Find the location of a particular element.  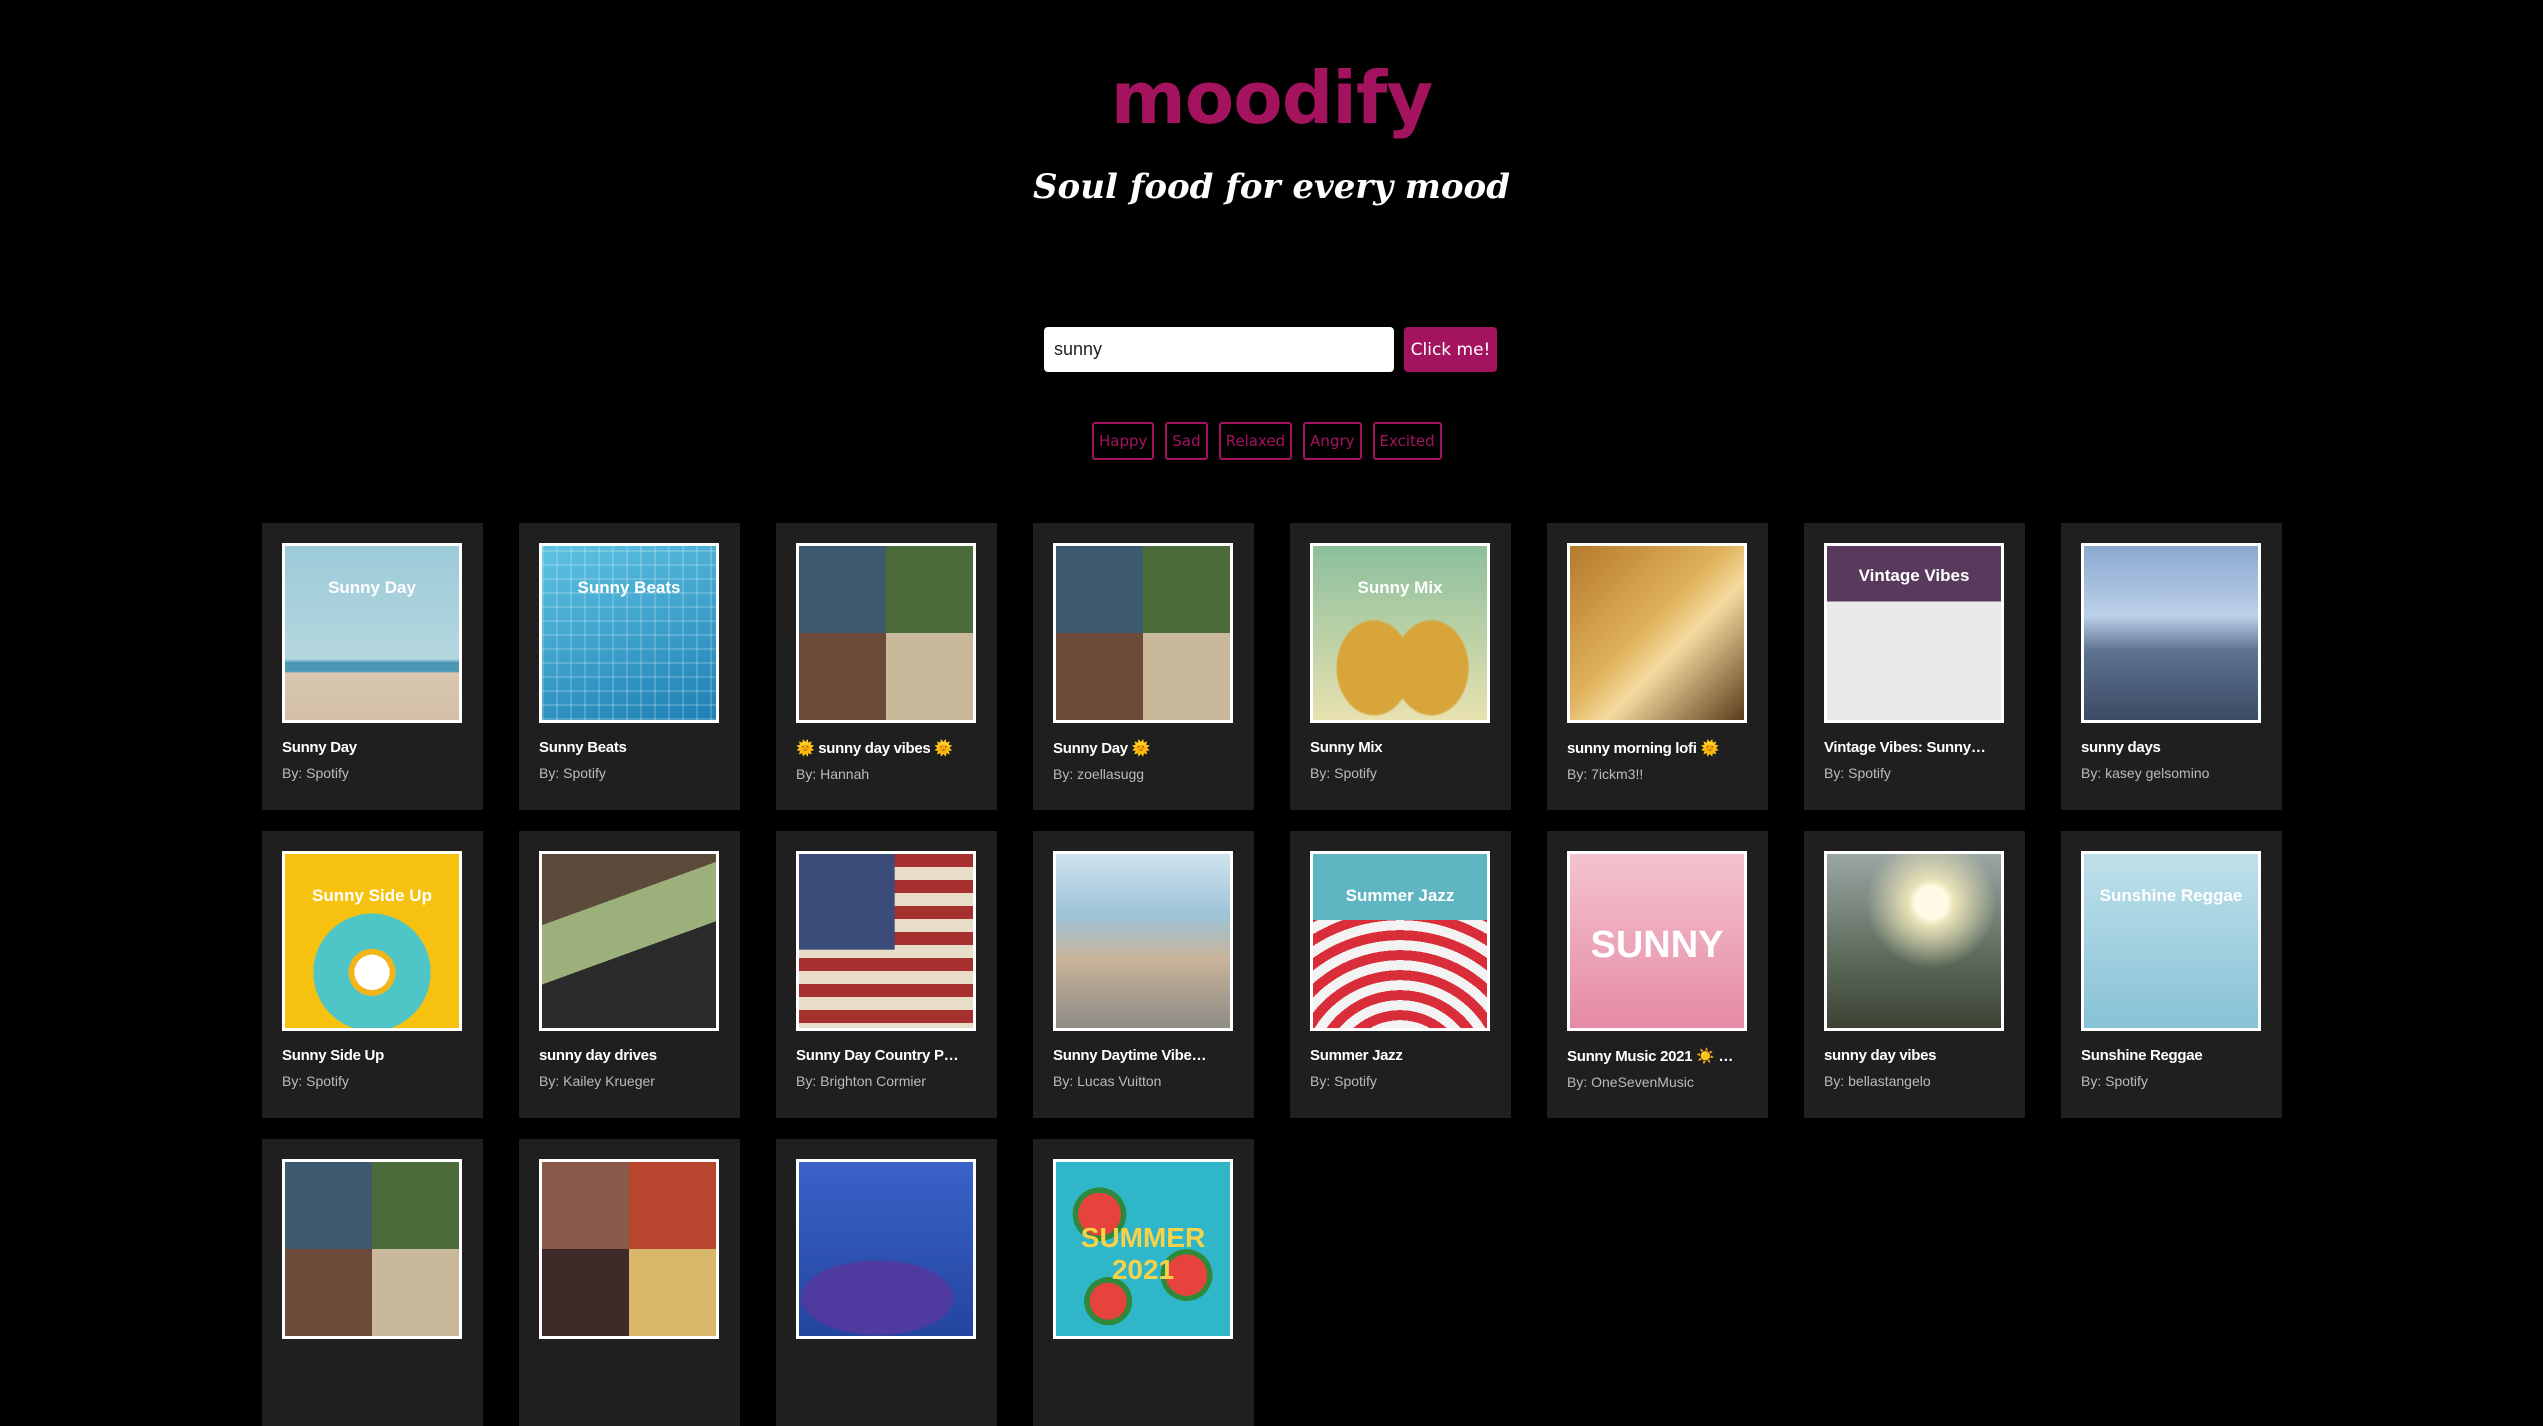

playlist-card: sunny days By: kasey gelsomino is located at coordinates (2171, 666).